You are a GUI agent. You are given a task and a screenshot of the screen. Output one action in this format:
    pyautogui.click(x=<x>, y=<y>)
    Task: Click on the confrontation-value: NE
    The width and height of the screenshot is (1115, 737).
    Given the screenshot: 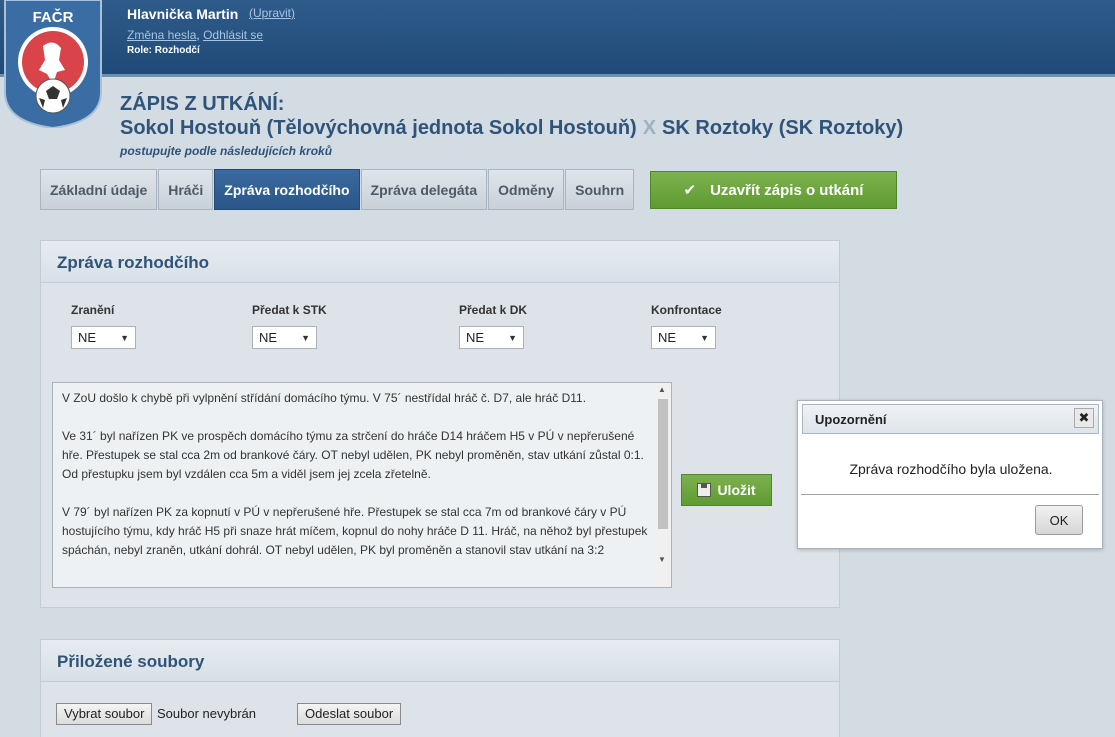 What is the action you would take?
    pyautogui.click(x=667, y=337)
    